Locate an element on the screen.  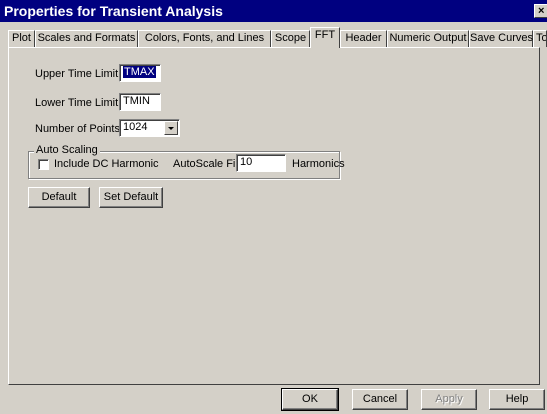
chevron-down-icon is located at coordinates (171, 128).